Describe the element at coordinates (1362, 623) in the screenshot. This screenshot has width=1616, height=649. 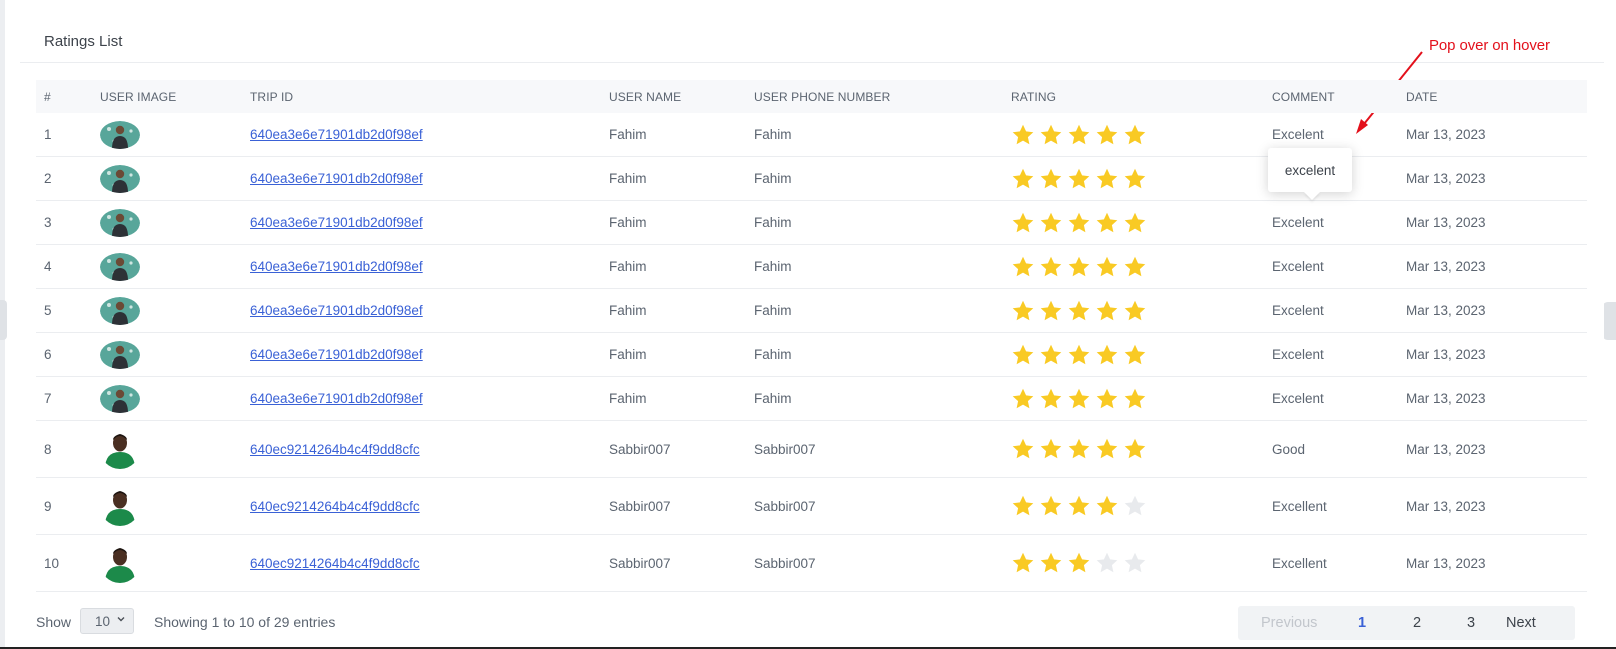
I see `pagination-page-1: 1` at that location.